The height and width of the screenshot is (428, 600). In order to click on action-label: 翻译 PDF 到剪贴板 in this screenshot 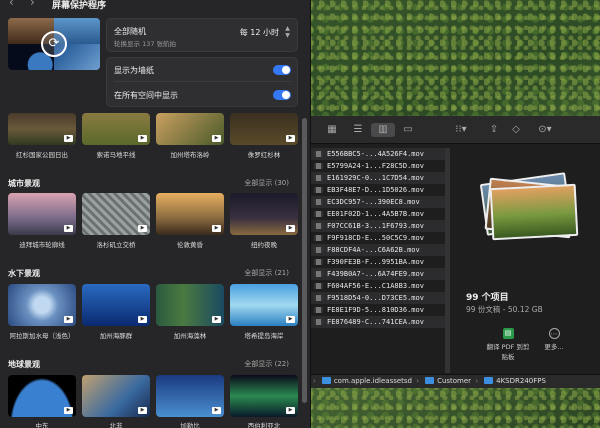, I will do `click(508, 352)`.